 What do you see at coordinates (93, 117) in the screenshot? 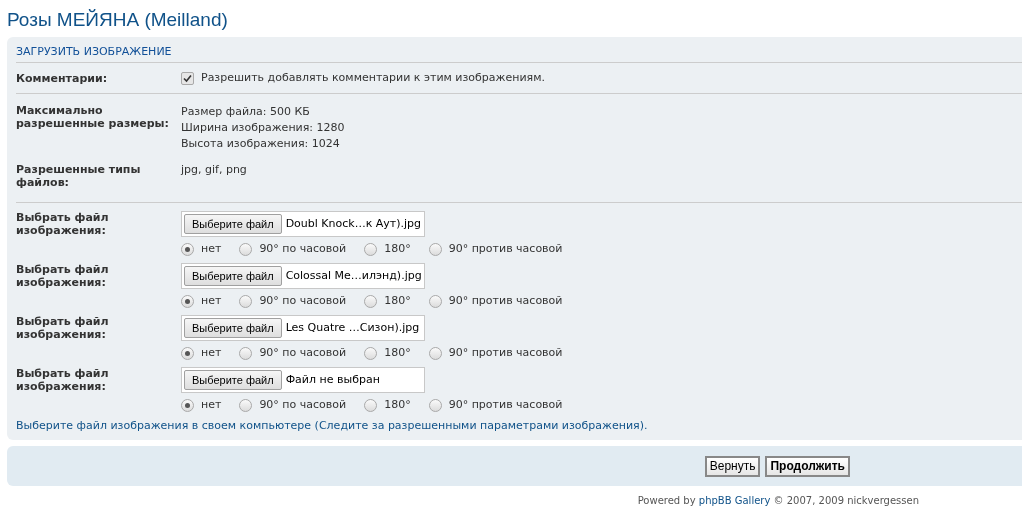
I see `field-label: Максимально разрешенные размеры:` at bounding box center [93, 117].